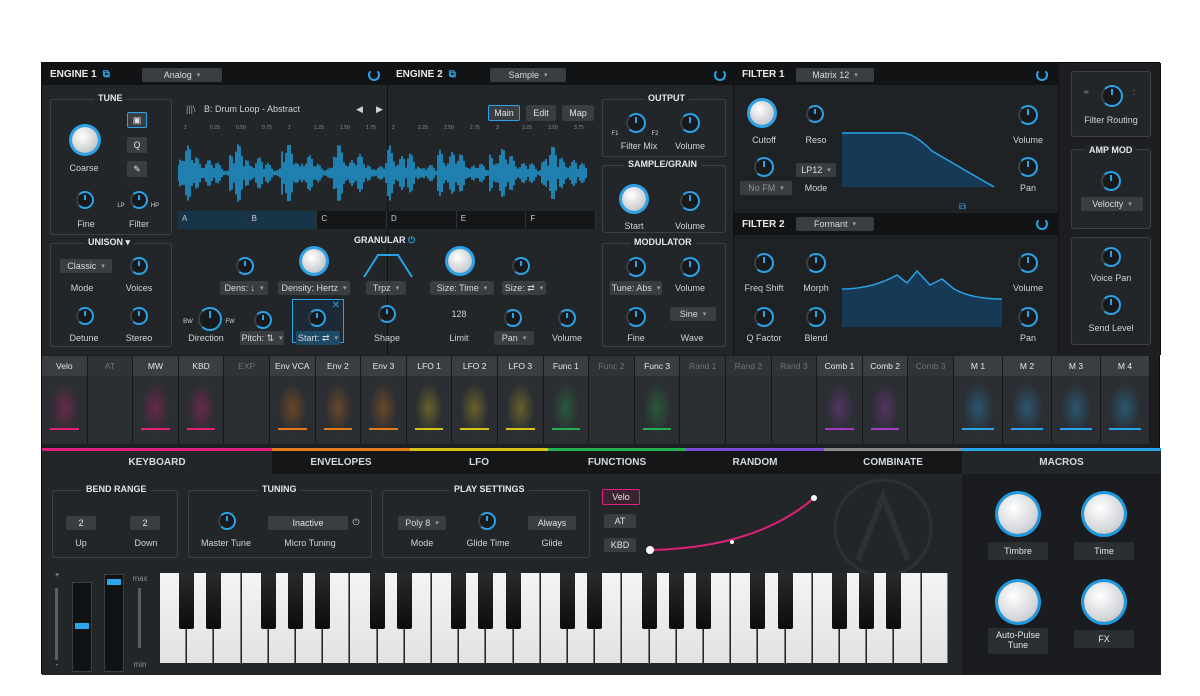  Describe the element at coordinates (835, 224) in the screenshot. I see `filter2-type-dropdown: Formant` at that location.